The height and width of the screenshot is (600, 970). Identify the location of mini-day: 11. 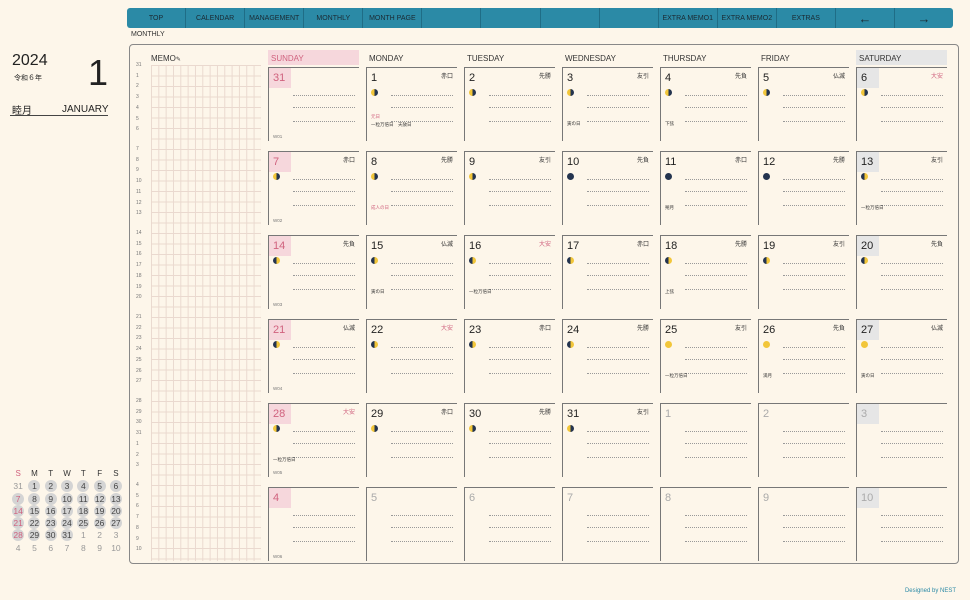
(83, 499).